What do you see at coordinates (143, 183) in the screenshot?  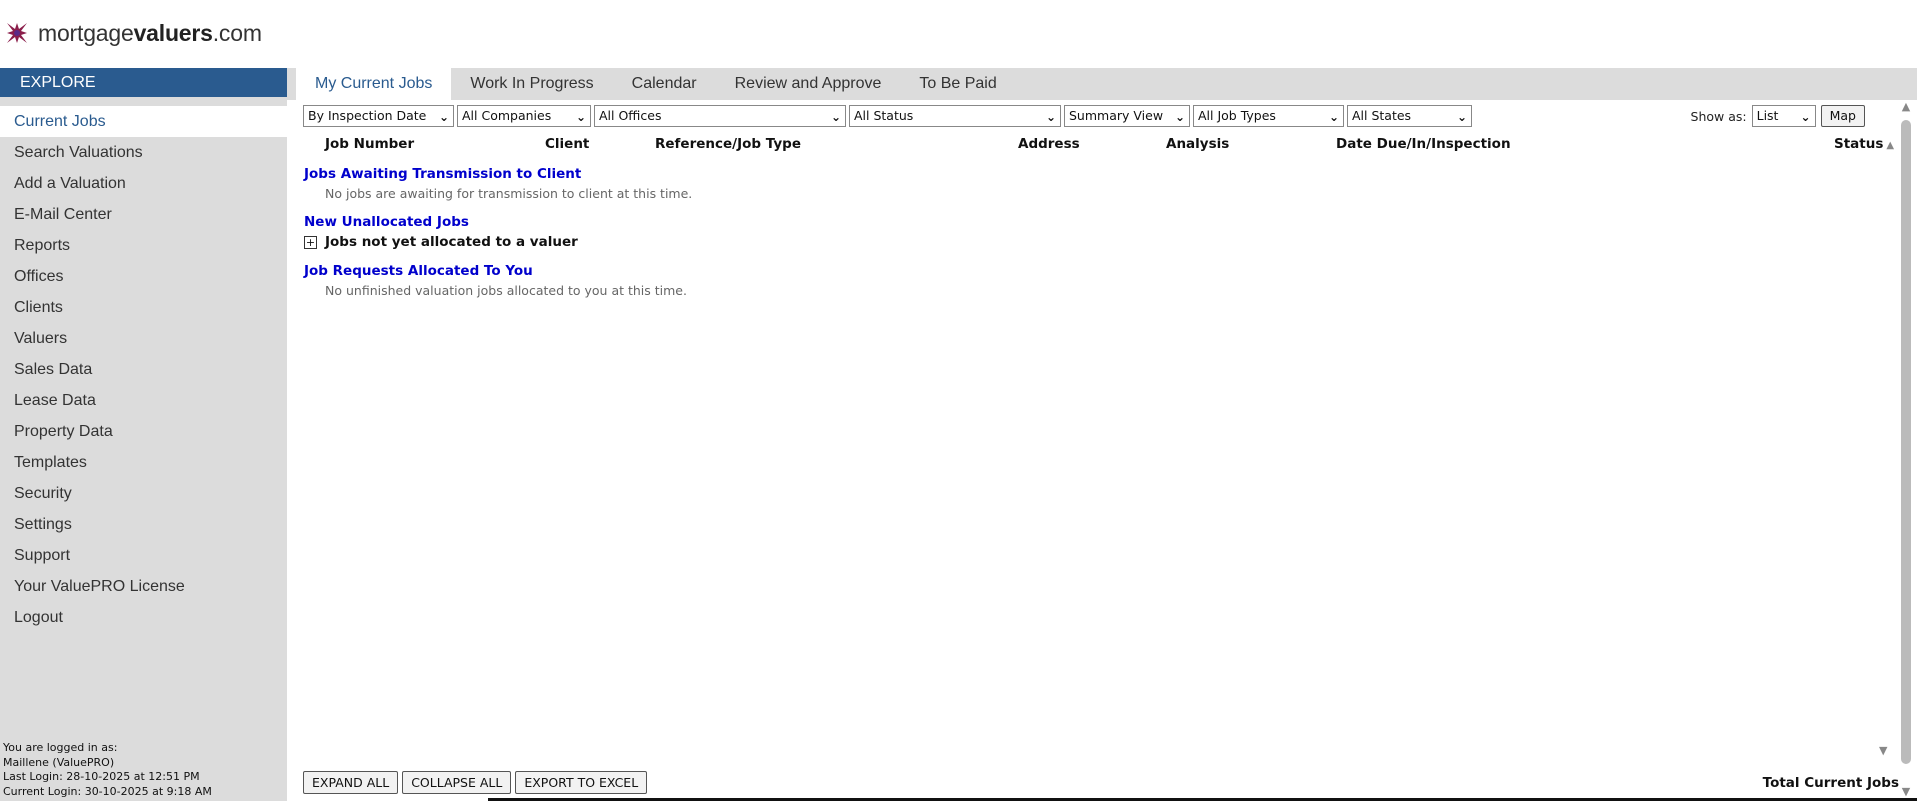 I see `sidebar-item-add-valuation: Add a Valuation` at bounding box center [143, 183].